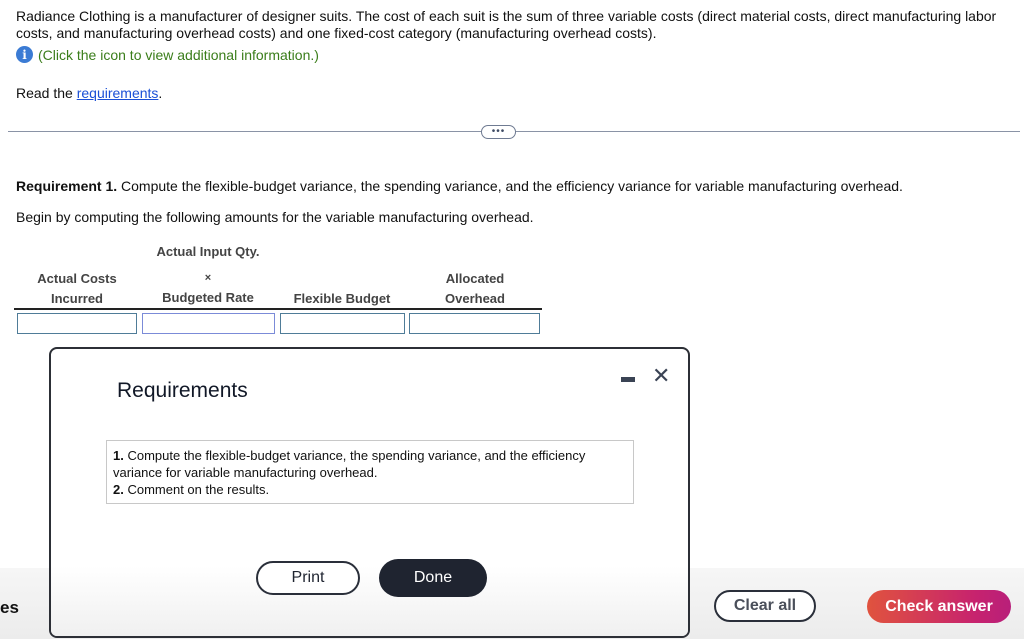 Image resolution: width=1024 pixels, height=639 pixels. I want to click on header-line: Actual Input Qty., so click(208, 251).